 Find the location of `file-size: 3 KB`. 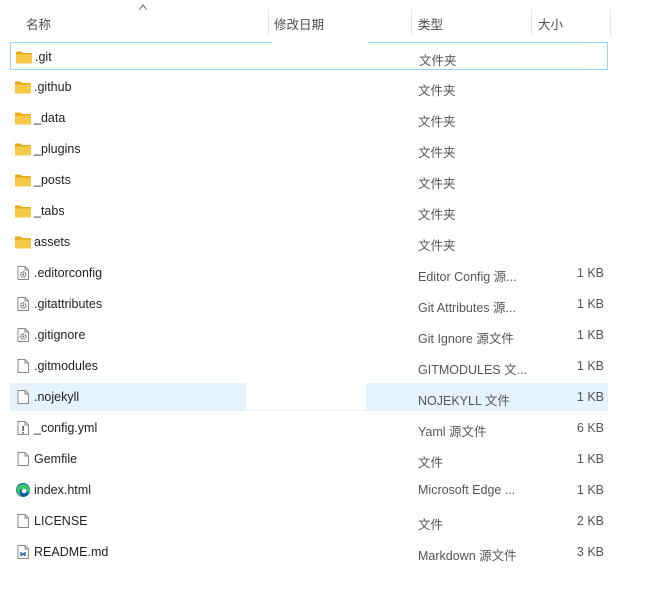

file-size: 3 KB is located at coordinates (590, 552).